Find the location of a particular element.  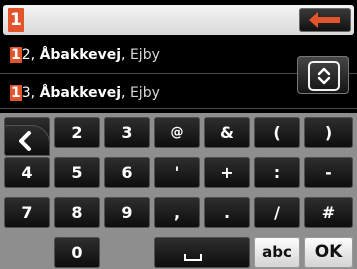

key-at: @ is located at coordinates (177, 132).